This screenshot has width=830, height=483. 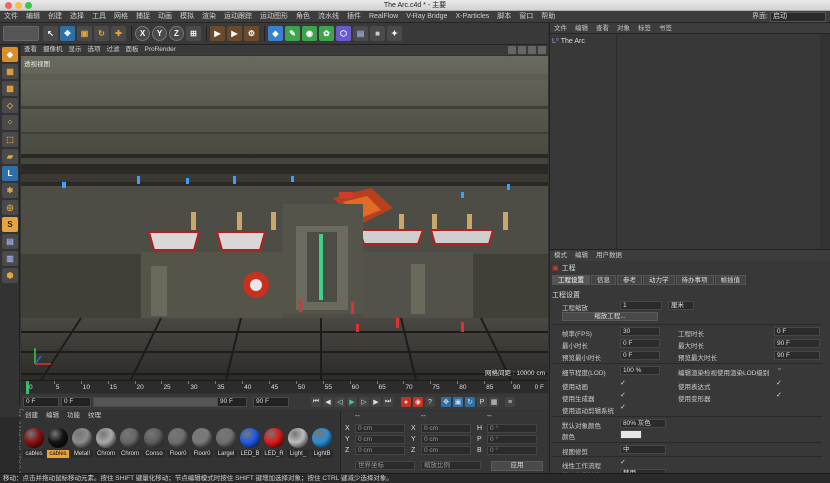 What do you see at coordinates (94, 50) in the screenshot?
I see `viewport-menu-options: 选项` at bounding box center [94, 50].